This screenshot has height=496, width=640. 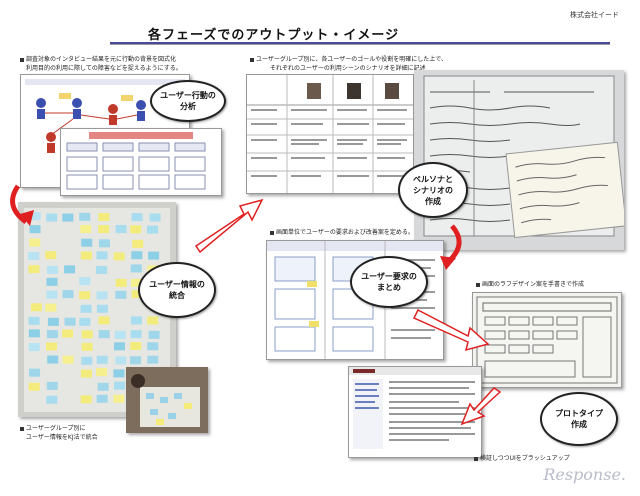 What do you see at coordinates (451, 330) in the screenshot?
I see `arrow-requirements-to-design` at bounding box center [451, 330].